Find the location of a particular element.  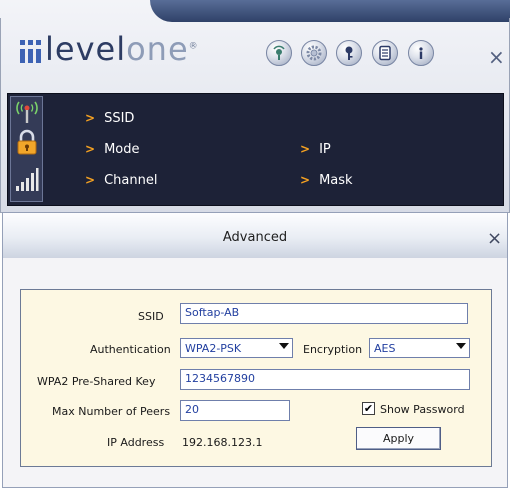

authentication-select: WPA2-PSK is located at coordinates (236, 348).